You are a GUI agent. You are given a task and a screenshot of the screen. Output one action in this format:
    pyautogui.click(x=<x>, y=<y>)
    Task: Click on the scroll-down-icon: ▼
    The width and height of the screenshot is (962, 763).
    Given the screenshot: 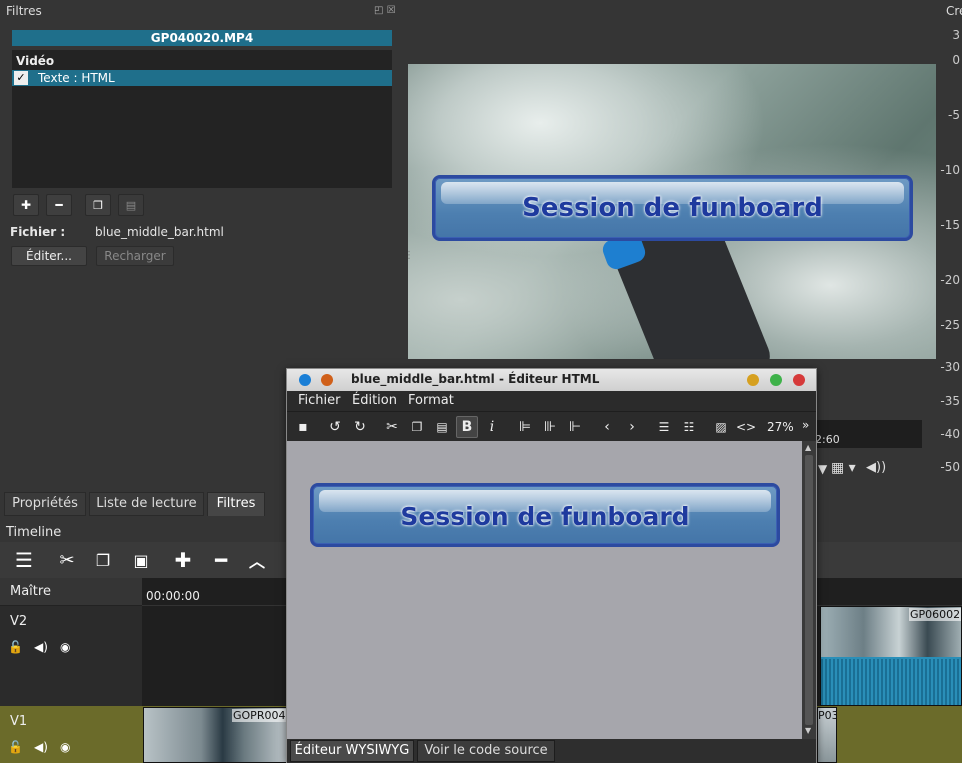 What is the action you would take?
    pyautogui.click(x=808, y=730)
    